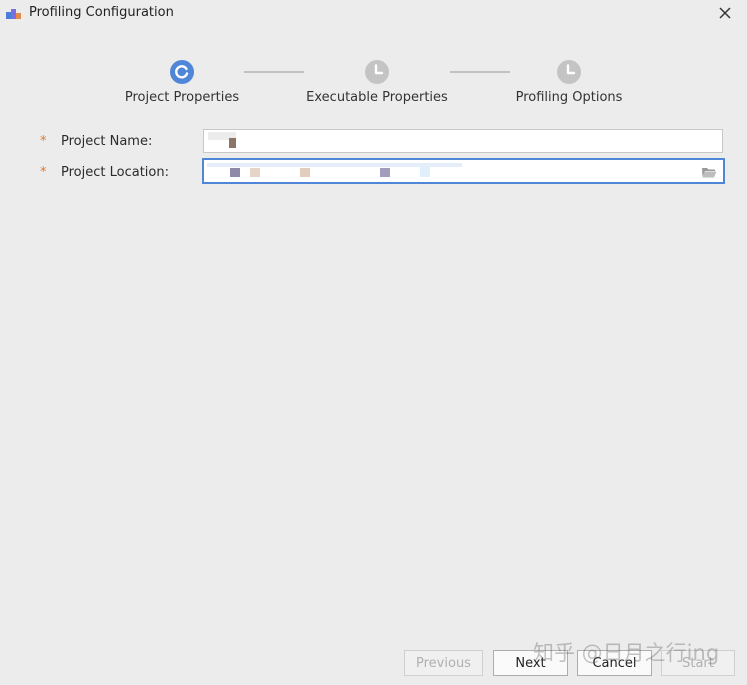 The image size is (747, 685). What do you see at coordinates (709, 172) in the screenshot?
I see `folder-open-icon` at bounding box center [709, 172].